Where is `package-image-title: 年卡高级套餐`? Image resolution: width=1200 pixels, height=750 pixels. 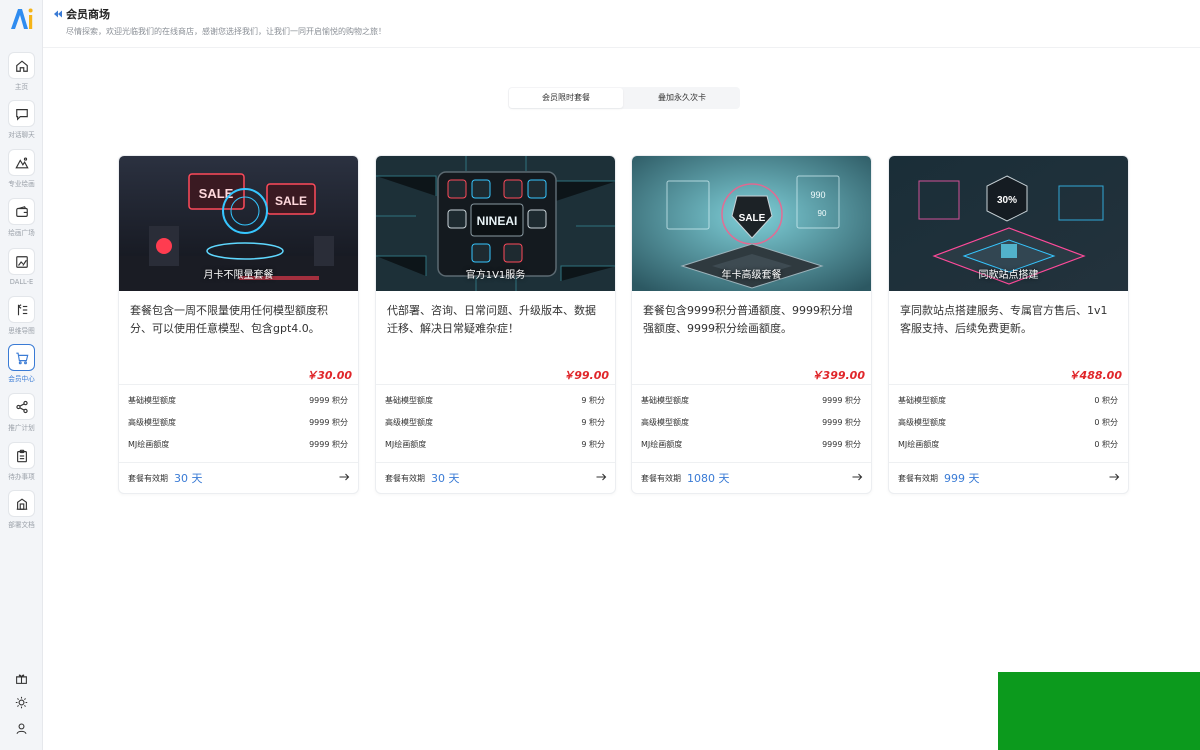 package-image-title: 年卡高级套餐 is located at coordinates (751, 275).